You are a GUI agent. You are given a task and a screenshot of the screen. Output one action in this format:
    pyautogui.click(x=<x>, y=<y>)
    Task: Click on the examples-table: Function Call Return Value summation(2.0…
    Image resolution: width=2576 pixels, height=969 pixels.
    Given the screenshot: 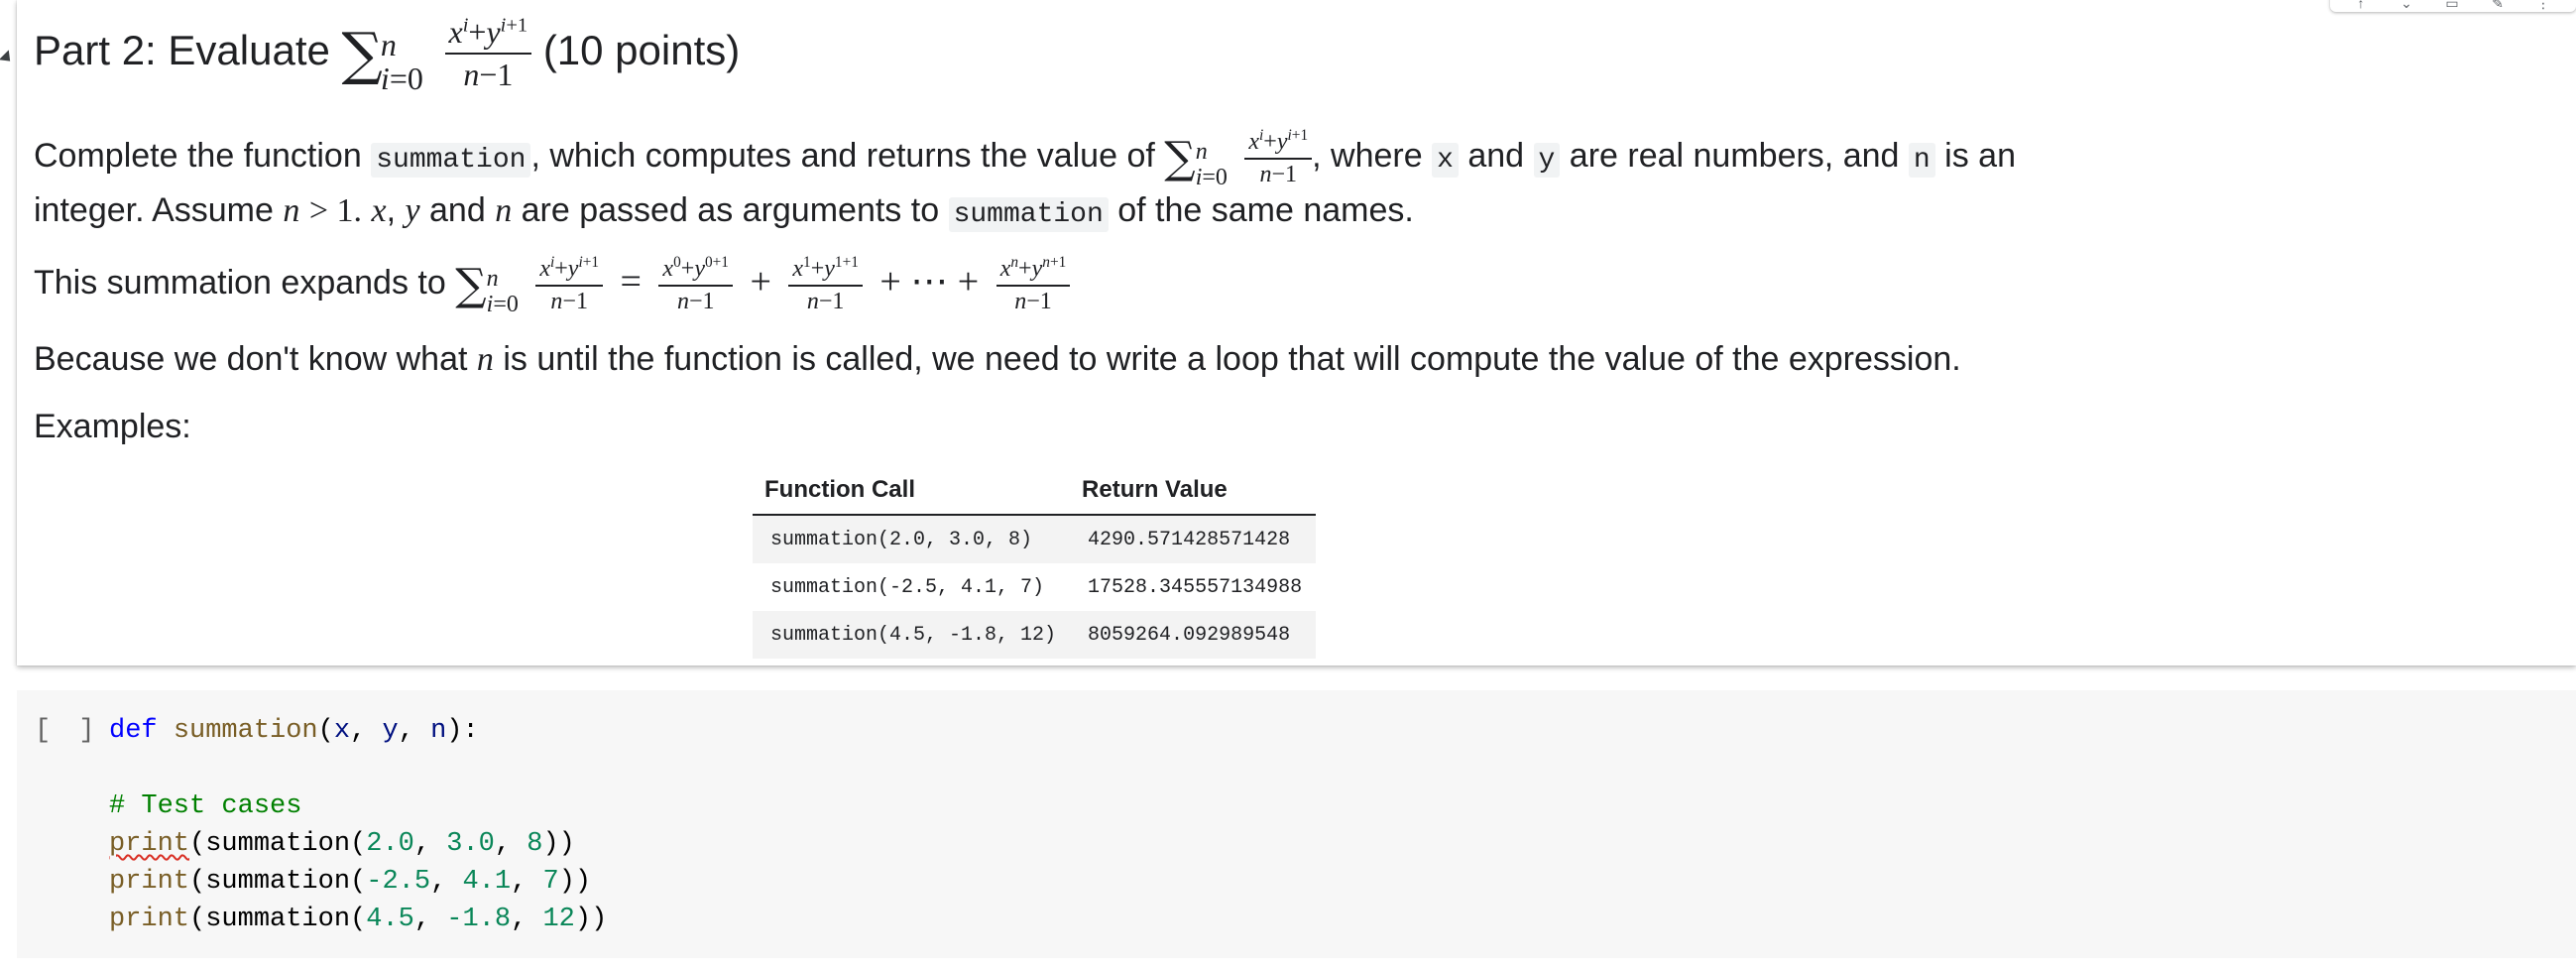 What is the action you would take?
    pyautogui.click(x=1035, y=561)
    